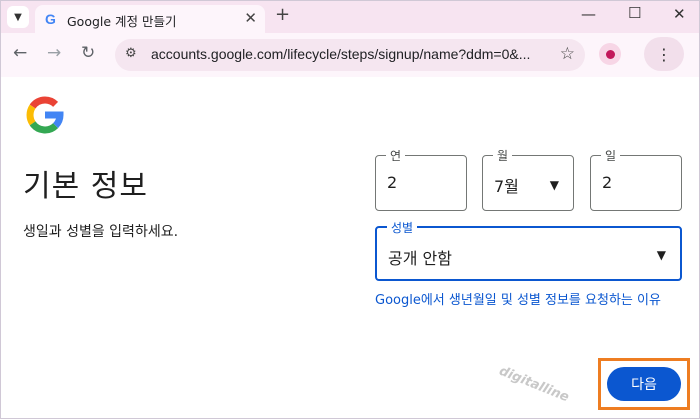 The width and height of the screenshot is (700, 419). I want to click on chevron-down-icon: ▼, so click(18, 17).